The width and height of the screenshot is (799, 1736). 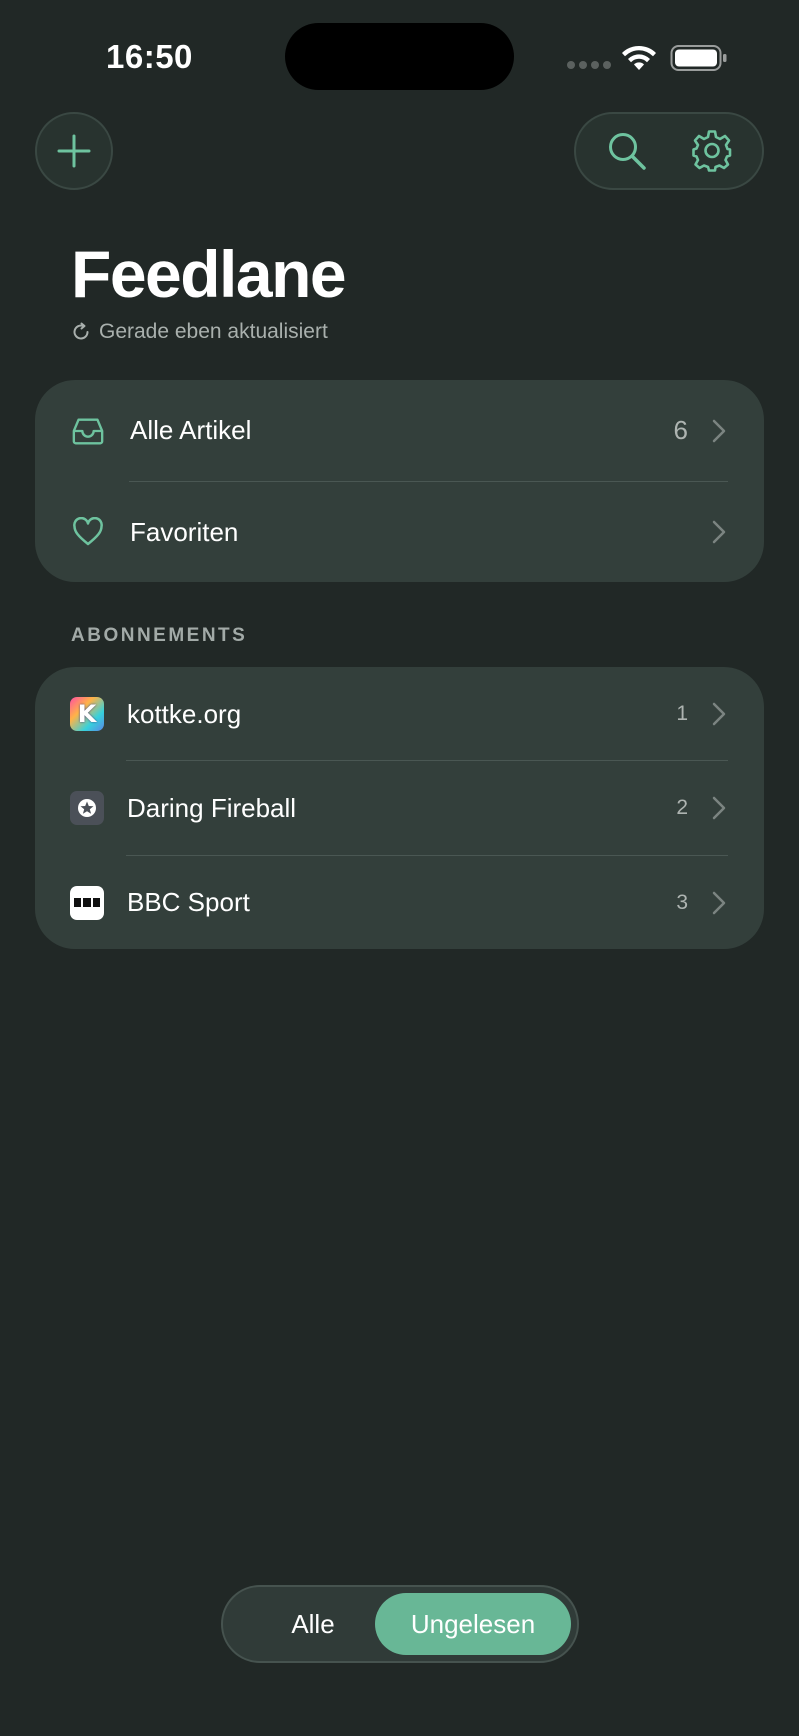 I want to click on plus-icon, so click(x=74, y=151).